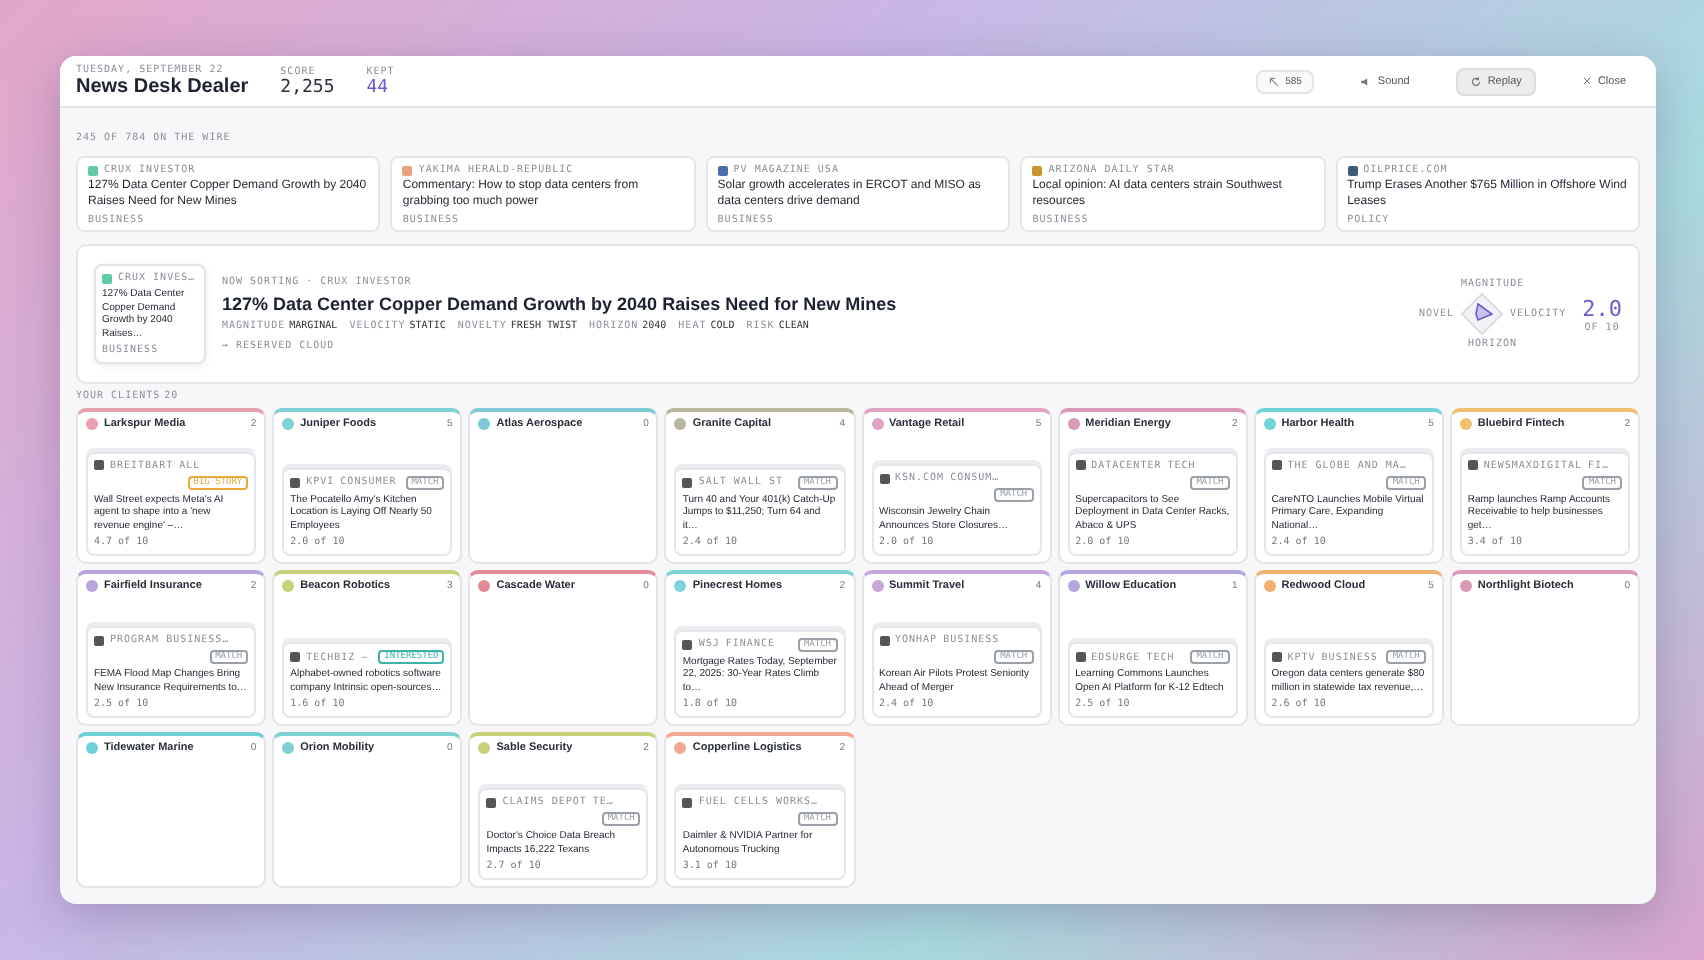 The image size is (1704, 960). Describe the element at coordinates (1482, 314) in the screenshot. I see `radar-chart-drawing` at that location.